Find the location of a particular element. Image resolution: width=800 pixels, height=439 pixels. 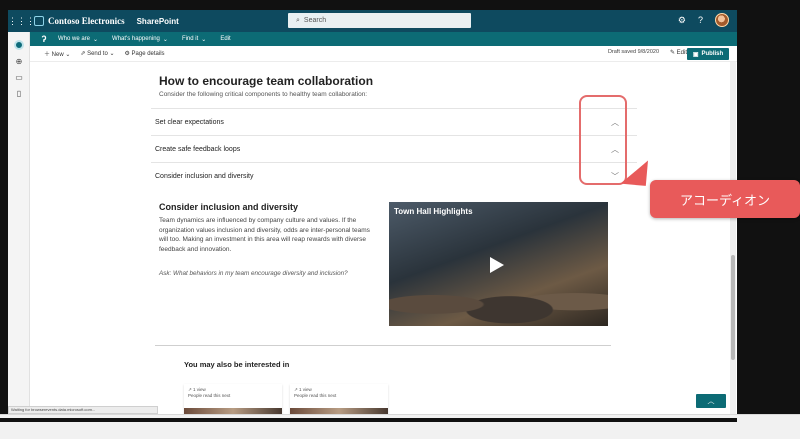

news-icon: ▭ is located at coordinates (19, 77).